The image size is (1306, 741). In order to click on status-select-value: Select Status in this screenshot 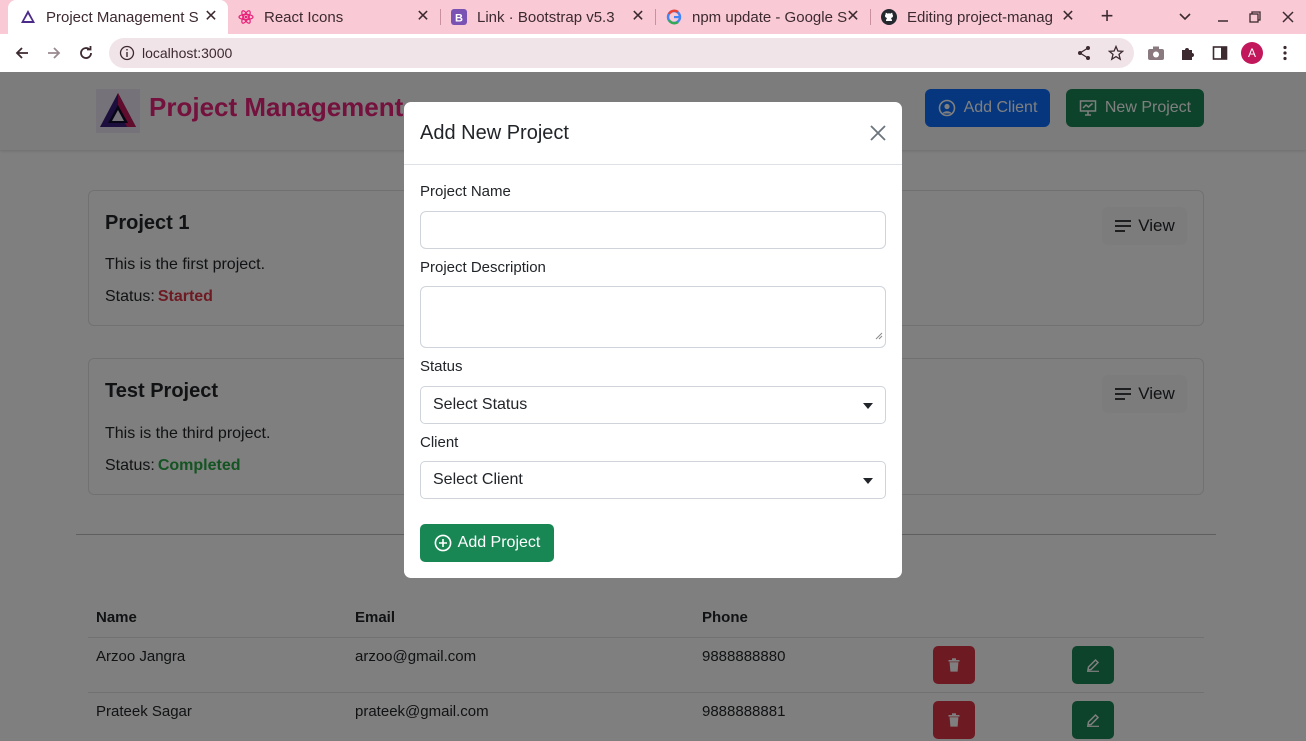, I will do `click(480, 404)`.